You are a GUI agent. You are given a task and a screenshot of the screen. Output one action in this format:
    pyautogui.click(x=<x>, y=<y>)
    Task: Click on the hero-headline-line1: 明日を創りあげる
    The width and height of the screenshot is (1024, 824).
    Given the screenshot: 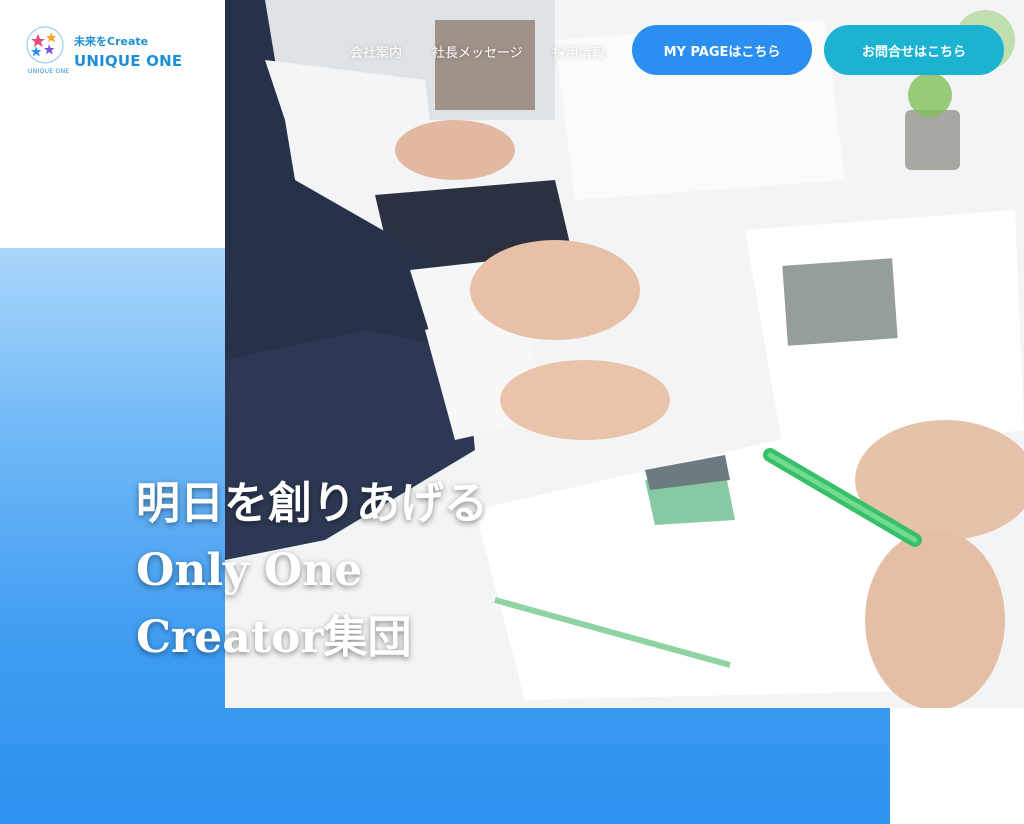 What is the action you would take?
    pyautogui.click(x=312, y=503)
    